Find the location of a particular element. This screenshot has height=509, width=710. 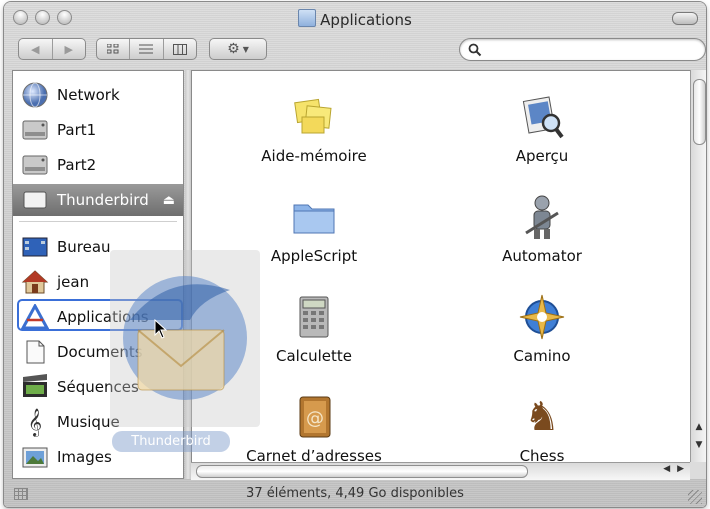

app-label: Camino is located at coordinates (542, 356).